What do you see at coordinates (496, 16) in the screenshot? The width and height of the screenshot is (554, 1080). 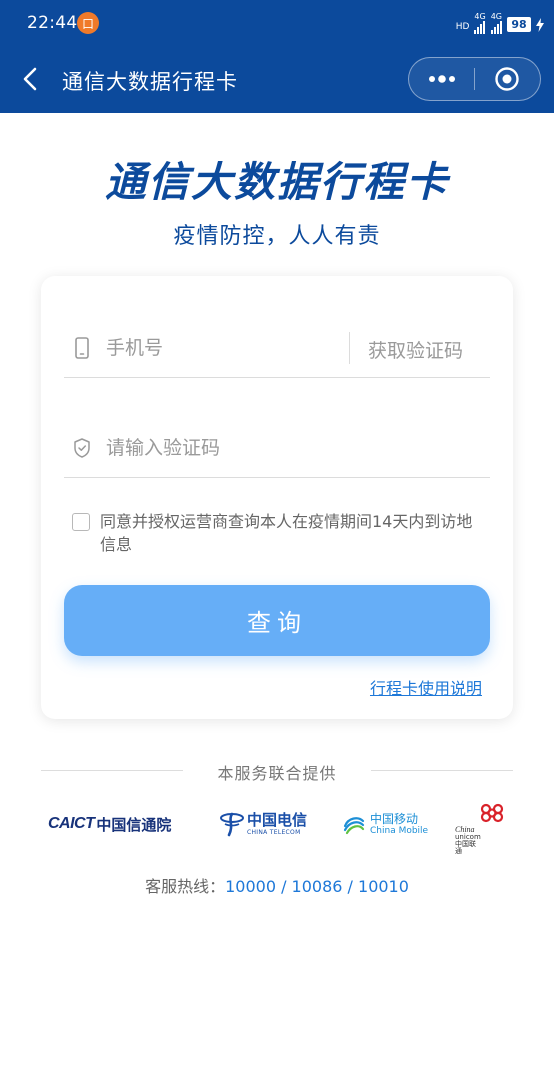 I see `network-label-2: 4G` at bounding box center [496, 16].